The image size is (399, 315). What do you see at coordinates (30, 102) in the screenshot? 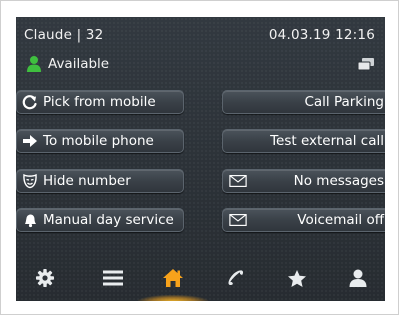
I see `pick-up-icon` at bounding box center [30, 102].